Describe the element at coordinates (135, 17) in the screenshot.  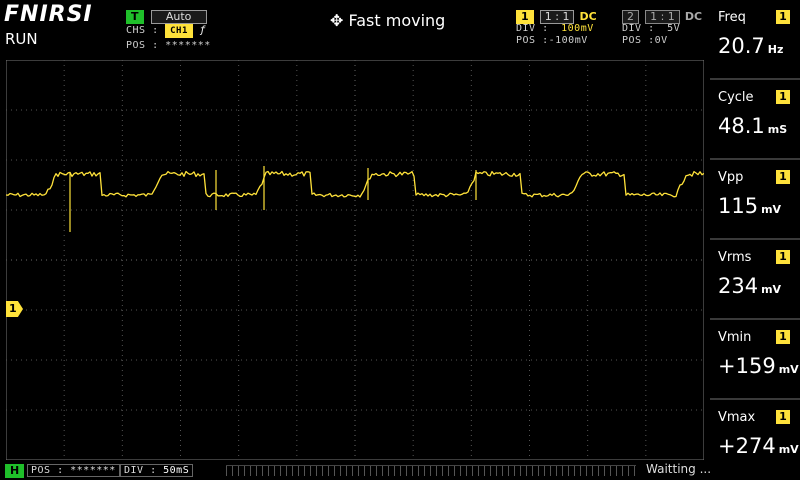
I see `trigger-badge: T` at that location.